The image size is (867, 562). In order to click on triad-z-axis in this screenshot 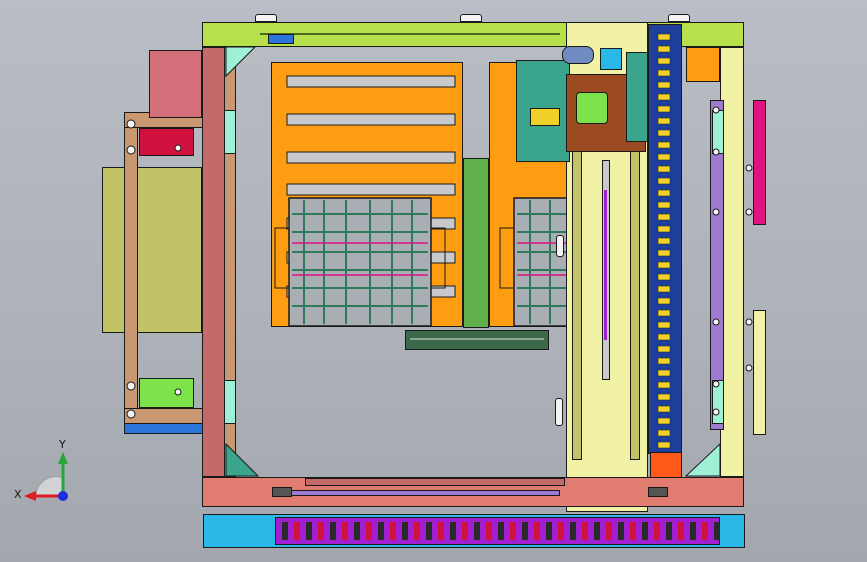, I will do `click(63, 496)`.